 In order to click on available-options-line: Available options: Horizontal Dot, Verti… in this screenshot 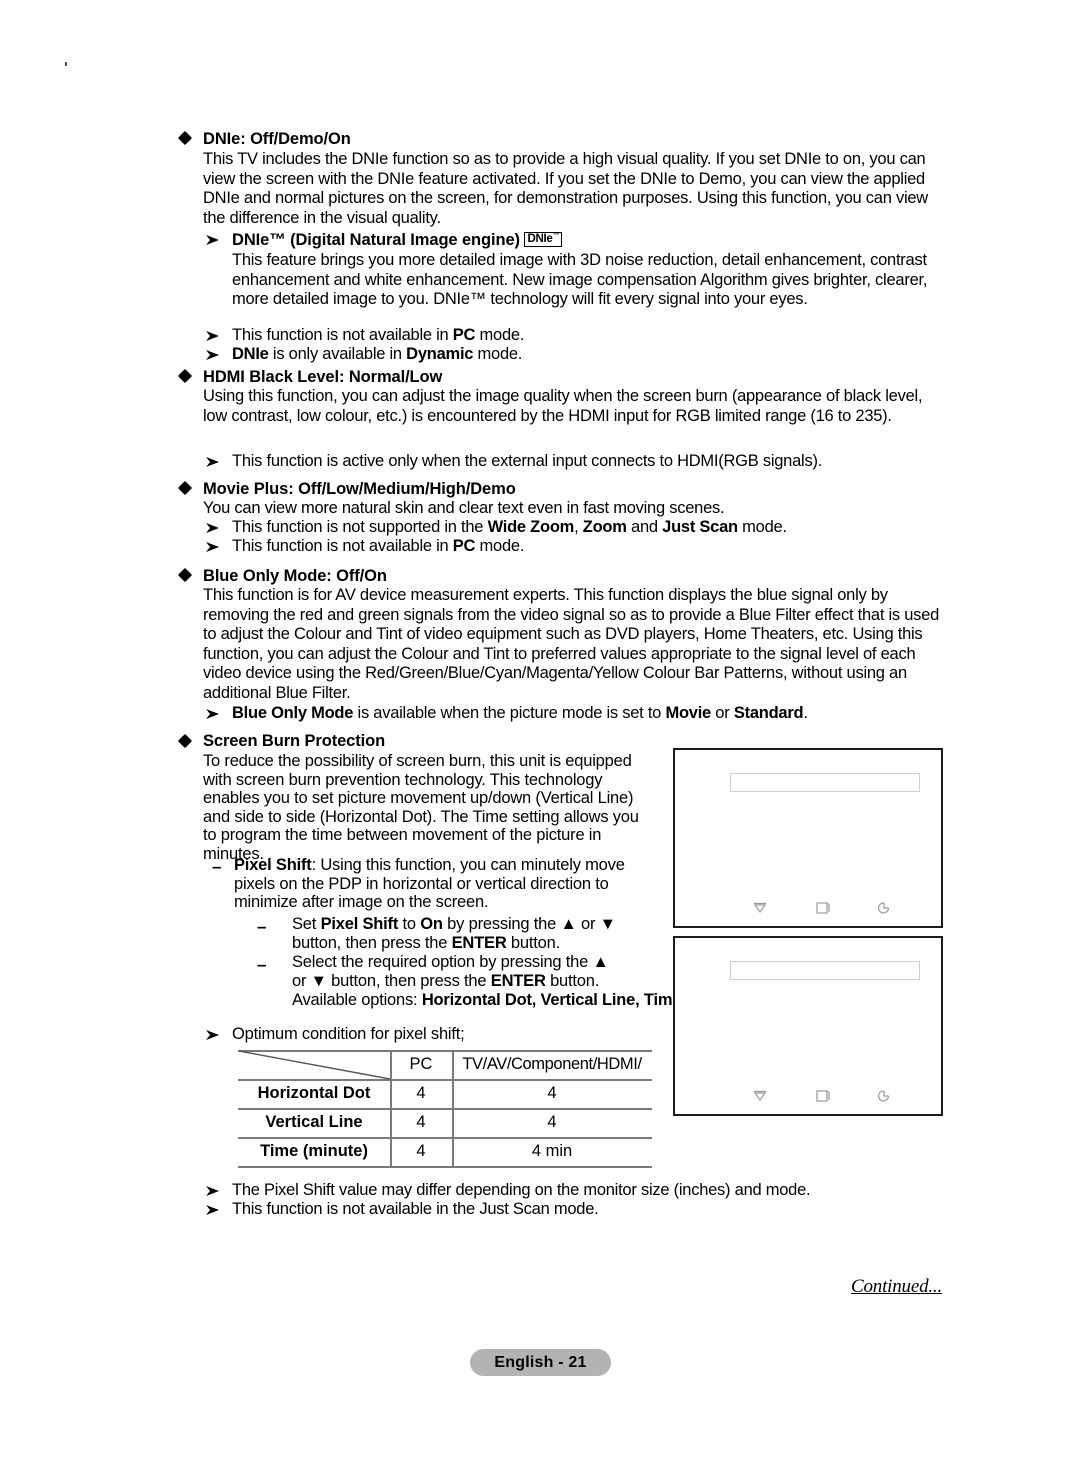, I will do `click(492, 1000)`.